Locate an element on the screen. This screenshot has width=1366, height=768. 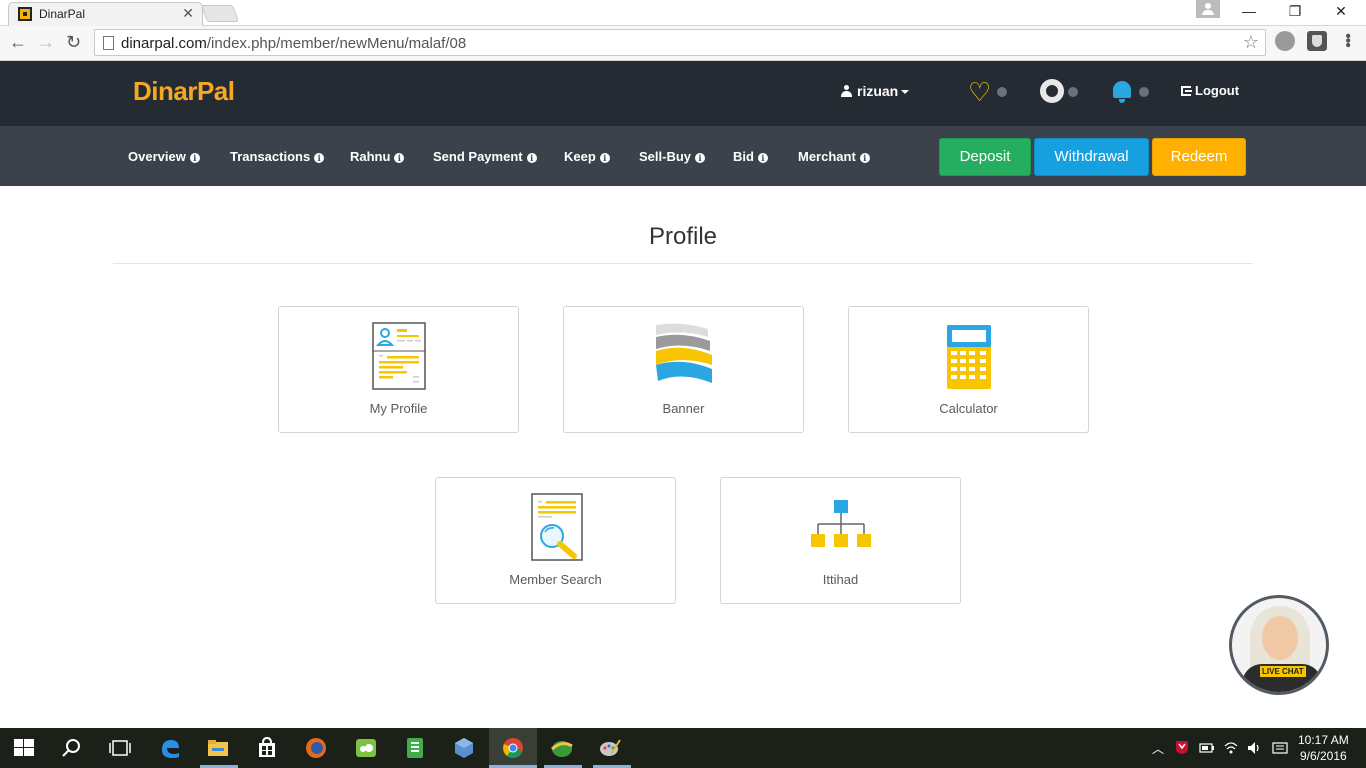
support-badge is located at coordinates (1073, 92).